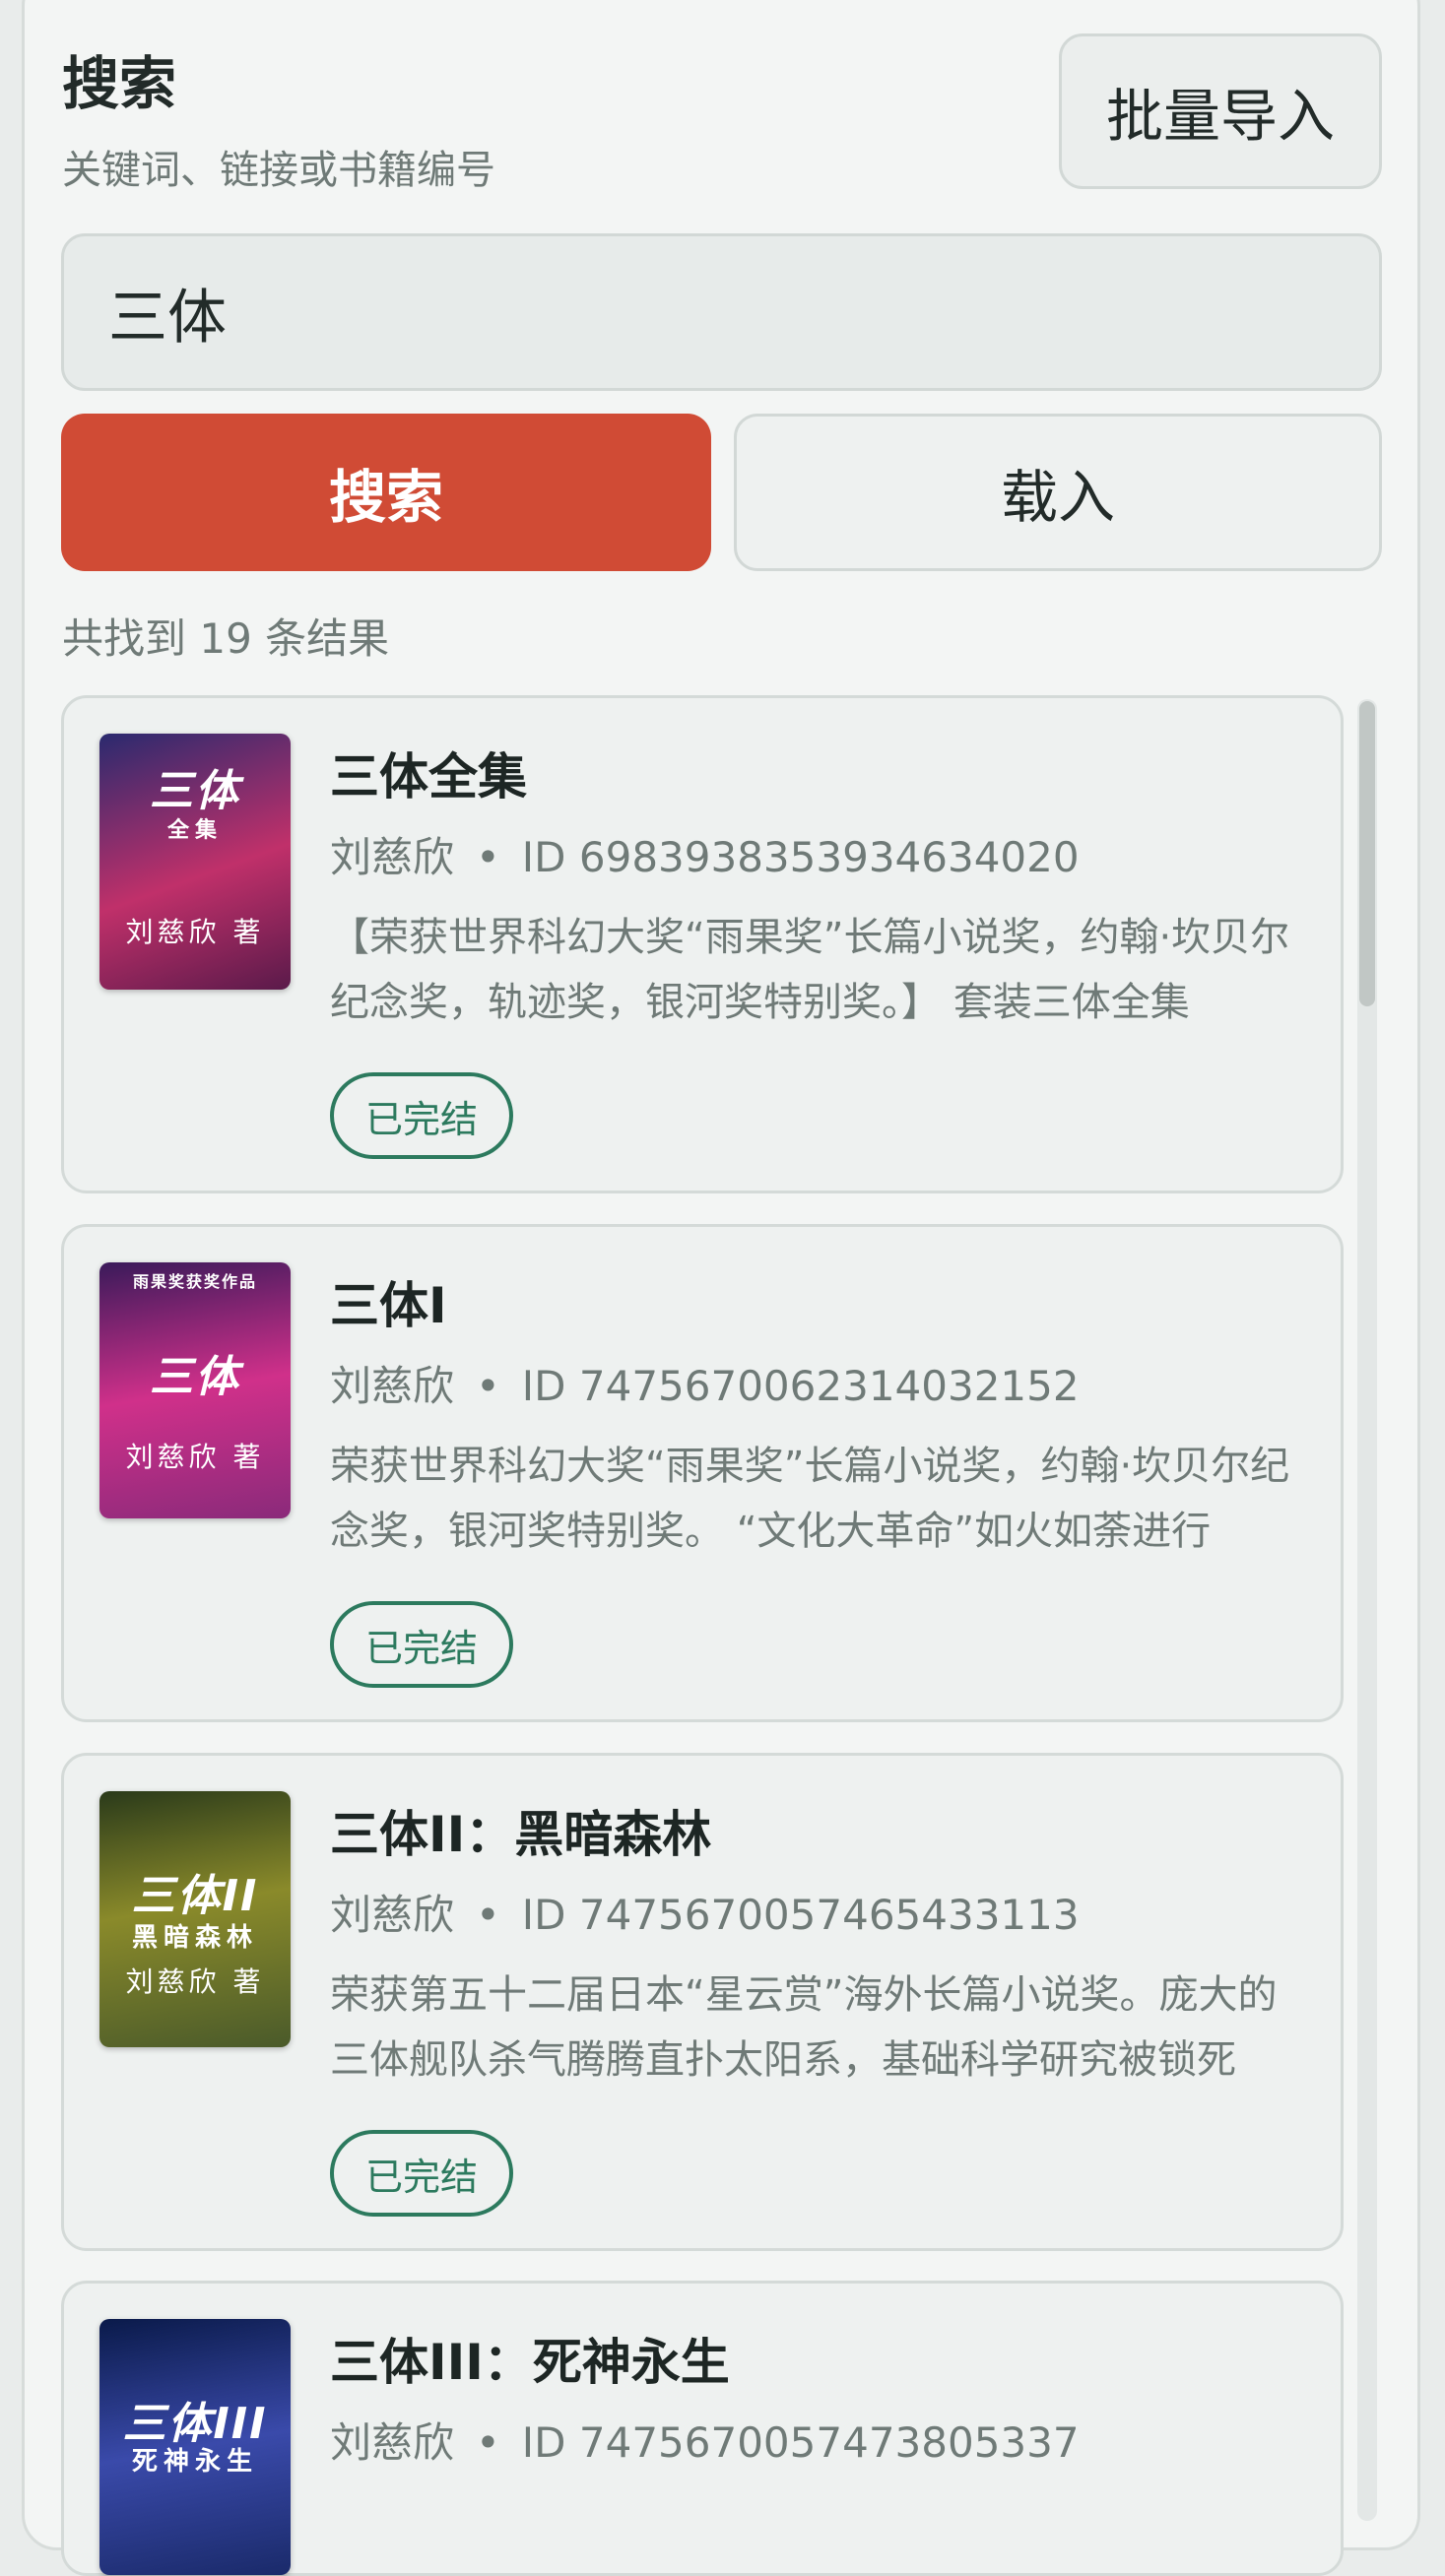  Describe the element at coordinates (119, 83) in the screenshot. I see `page-title: 搜索` at that location.